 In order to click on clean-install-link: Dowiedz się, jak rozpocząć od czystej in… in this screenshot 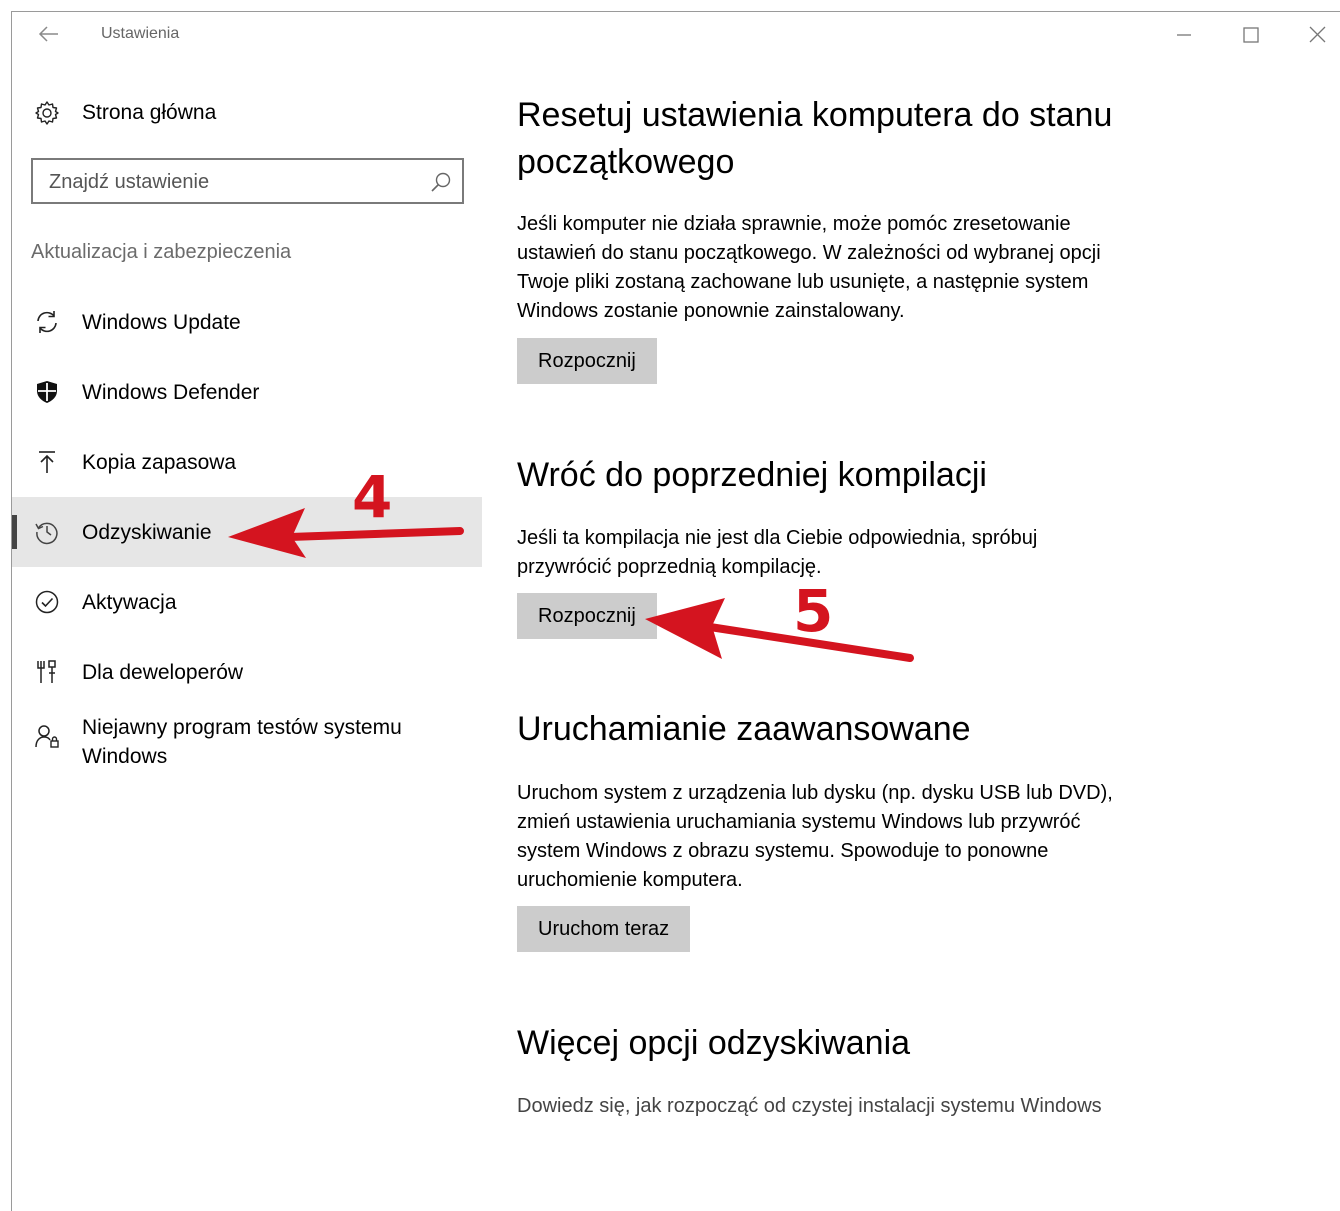, I will do `click(809, 1106)`.